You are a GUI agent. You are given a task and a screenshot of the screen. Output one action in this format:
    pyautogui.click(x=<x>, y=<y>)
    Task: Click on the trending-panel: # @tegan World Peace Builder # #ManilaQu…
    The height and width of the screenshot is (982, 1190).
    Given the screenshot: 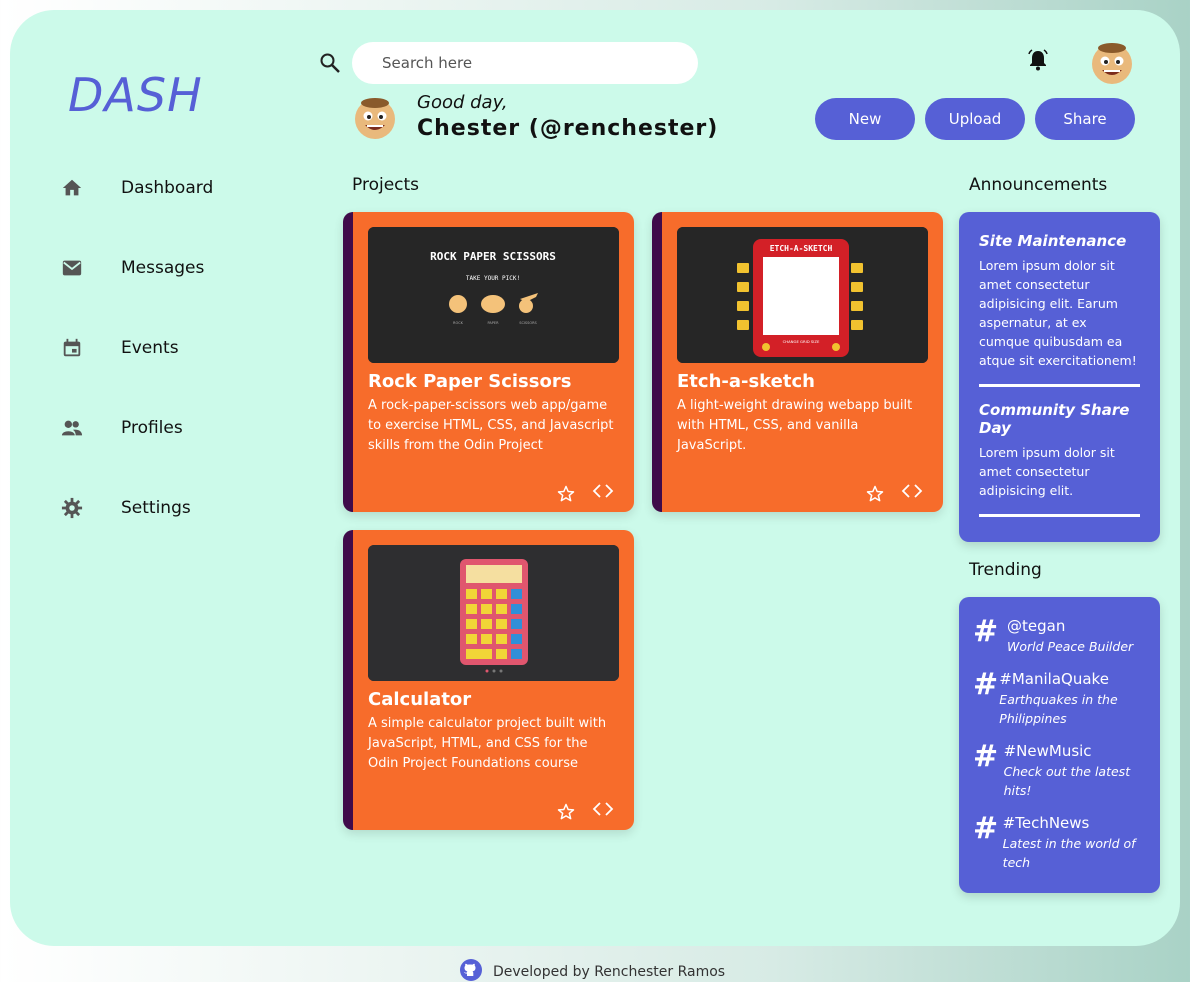 What is the action you would take?
    pyautogui.click(x=1059, y=745)
    